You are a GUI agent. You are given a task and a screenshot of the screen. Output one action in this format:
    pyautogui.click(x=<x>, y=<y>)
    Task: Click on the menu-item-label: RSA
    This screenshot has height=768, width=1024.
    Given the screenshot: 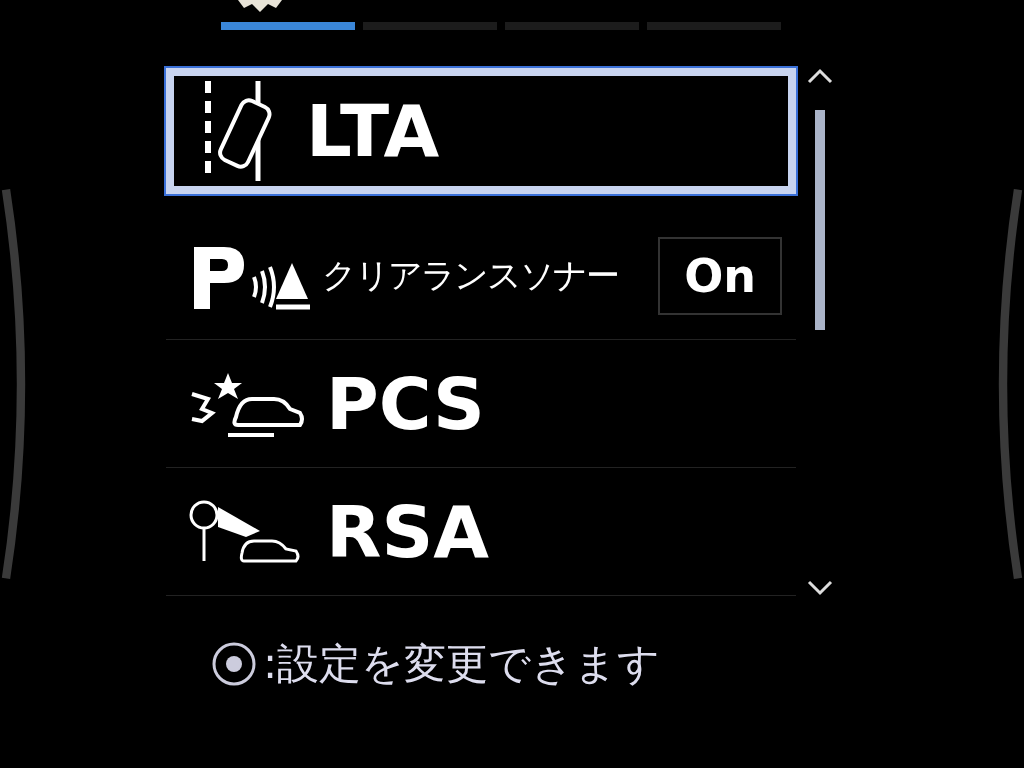 What is the action you would take?
    pyautogui.click(x=408, y=531)
    